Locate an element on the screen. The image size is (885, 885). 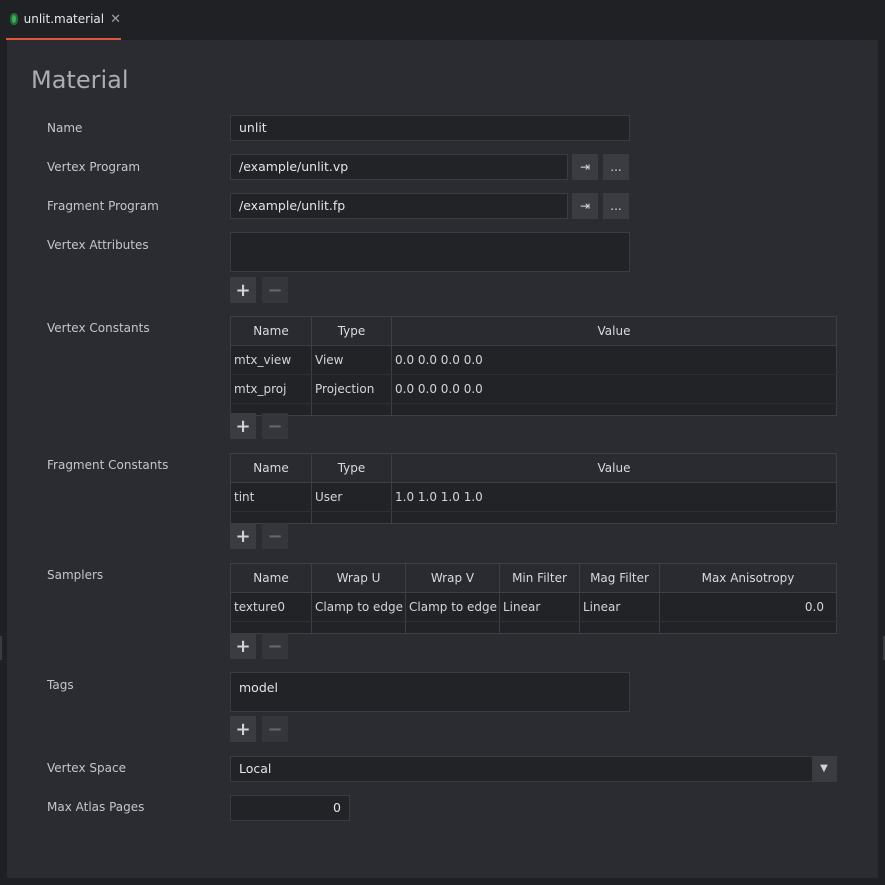
tags-list: model is located at coordinates (430, 692).